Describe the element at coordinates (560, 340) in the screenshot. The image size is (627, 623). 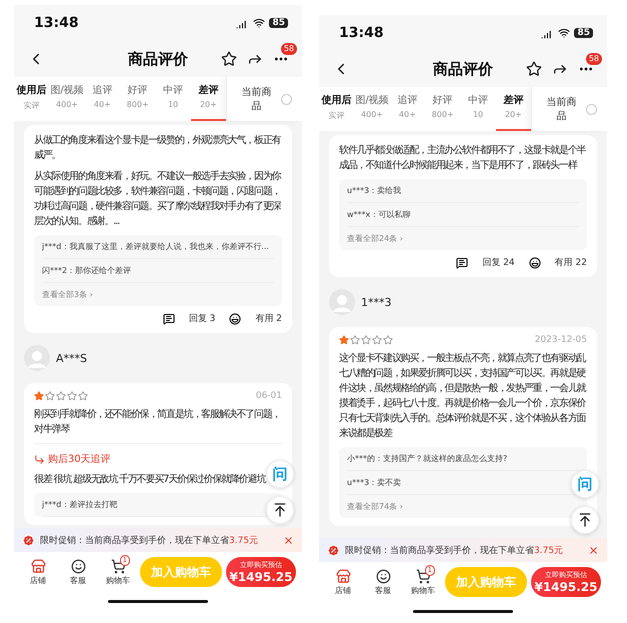
I see `review-date: 2023-12-05` at that location.